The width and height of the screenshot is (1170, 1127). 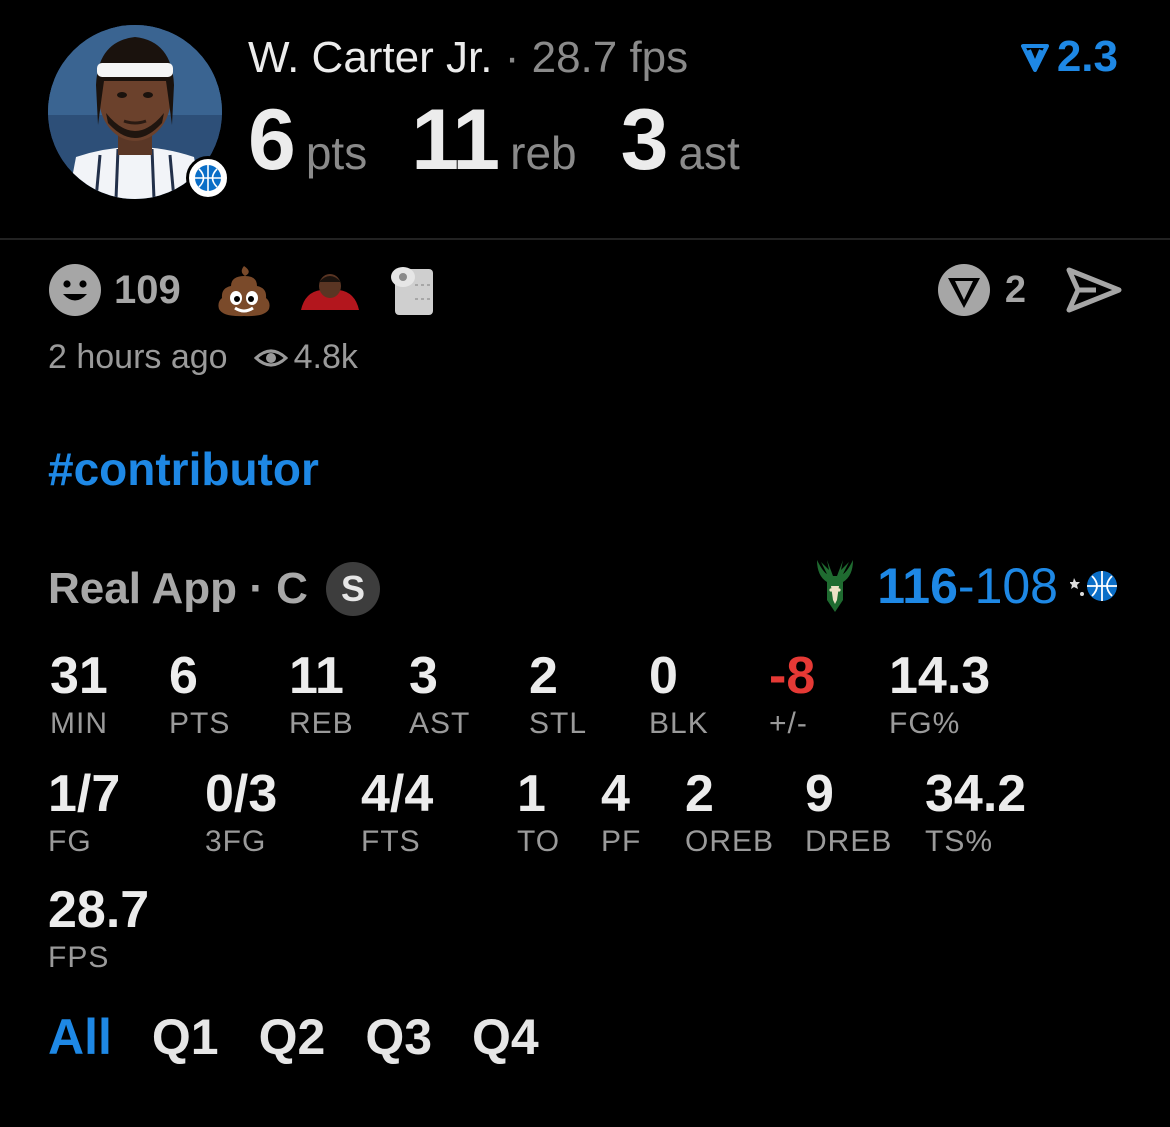 What do you see at coordinates (79, 957) in the screenshot?
I see `stat-label: FPS` at bounding box center [79, 957].